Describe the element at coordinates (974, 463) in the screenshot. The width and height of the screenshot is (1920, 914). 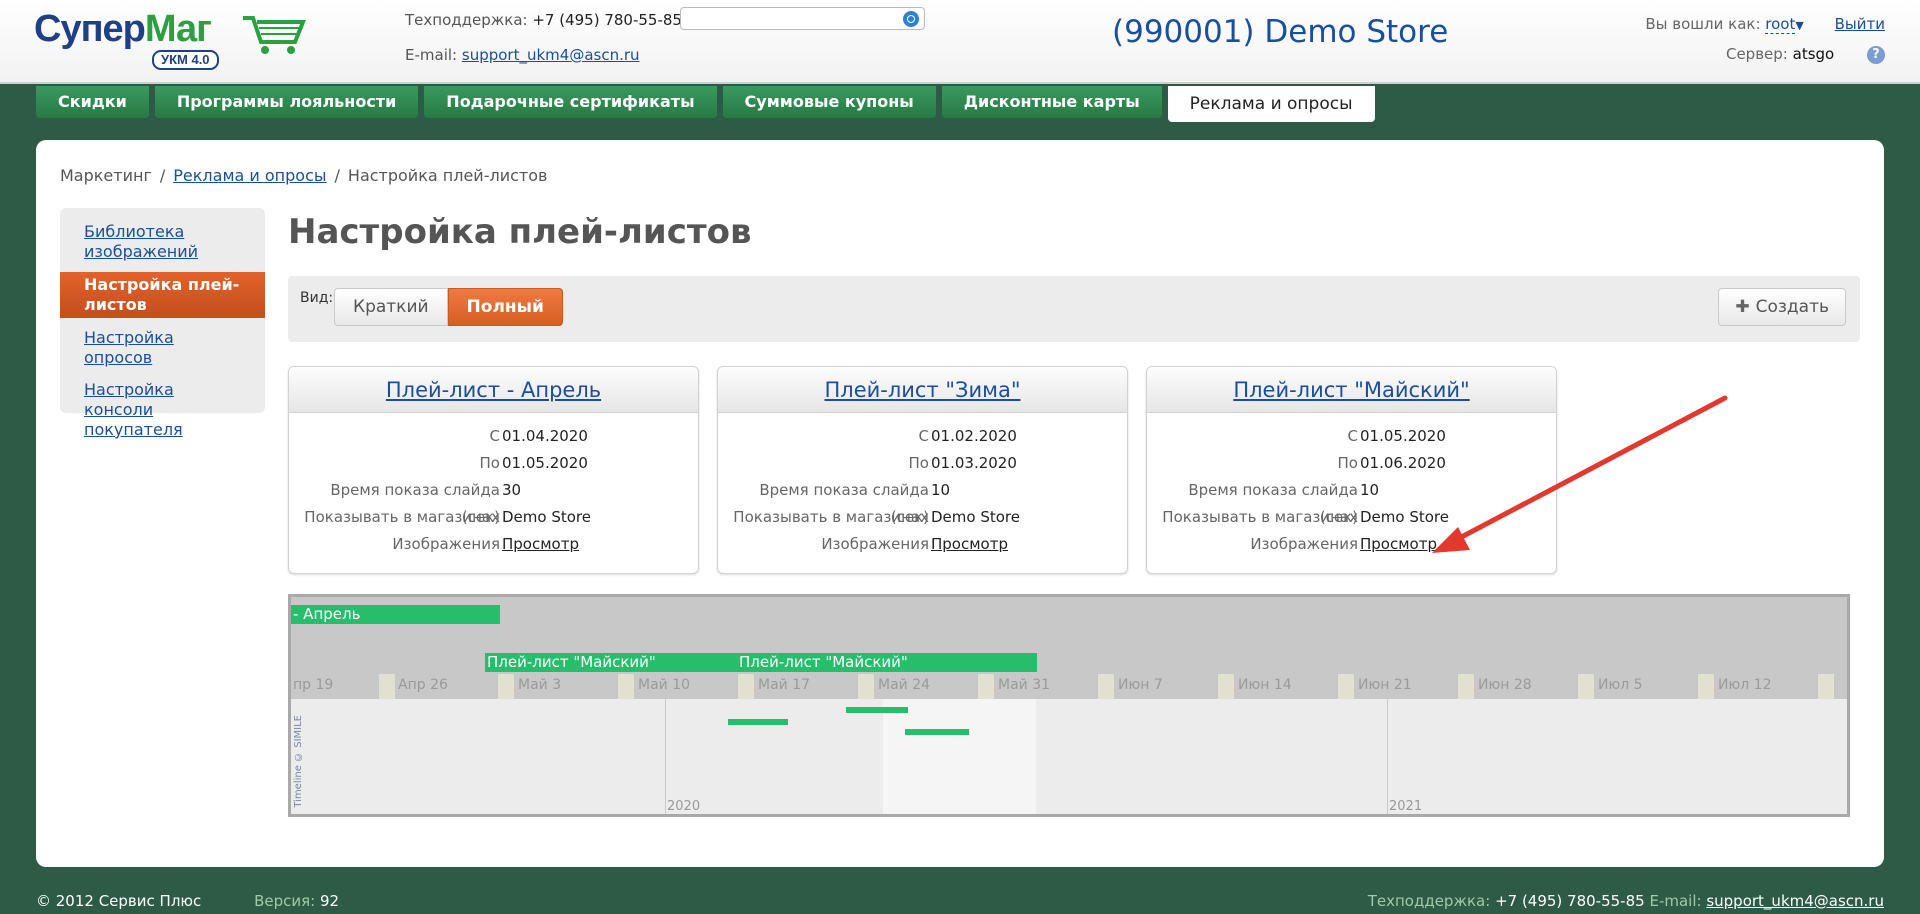
I see `field-value: 01.03.2020` at that location.